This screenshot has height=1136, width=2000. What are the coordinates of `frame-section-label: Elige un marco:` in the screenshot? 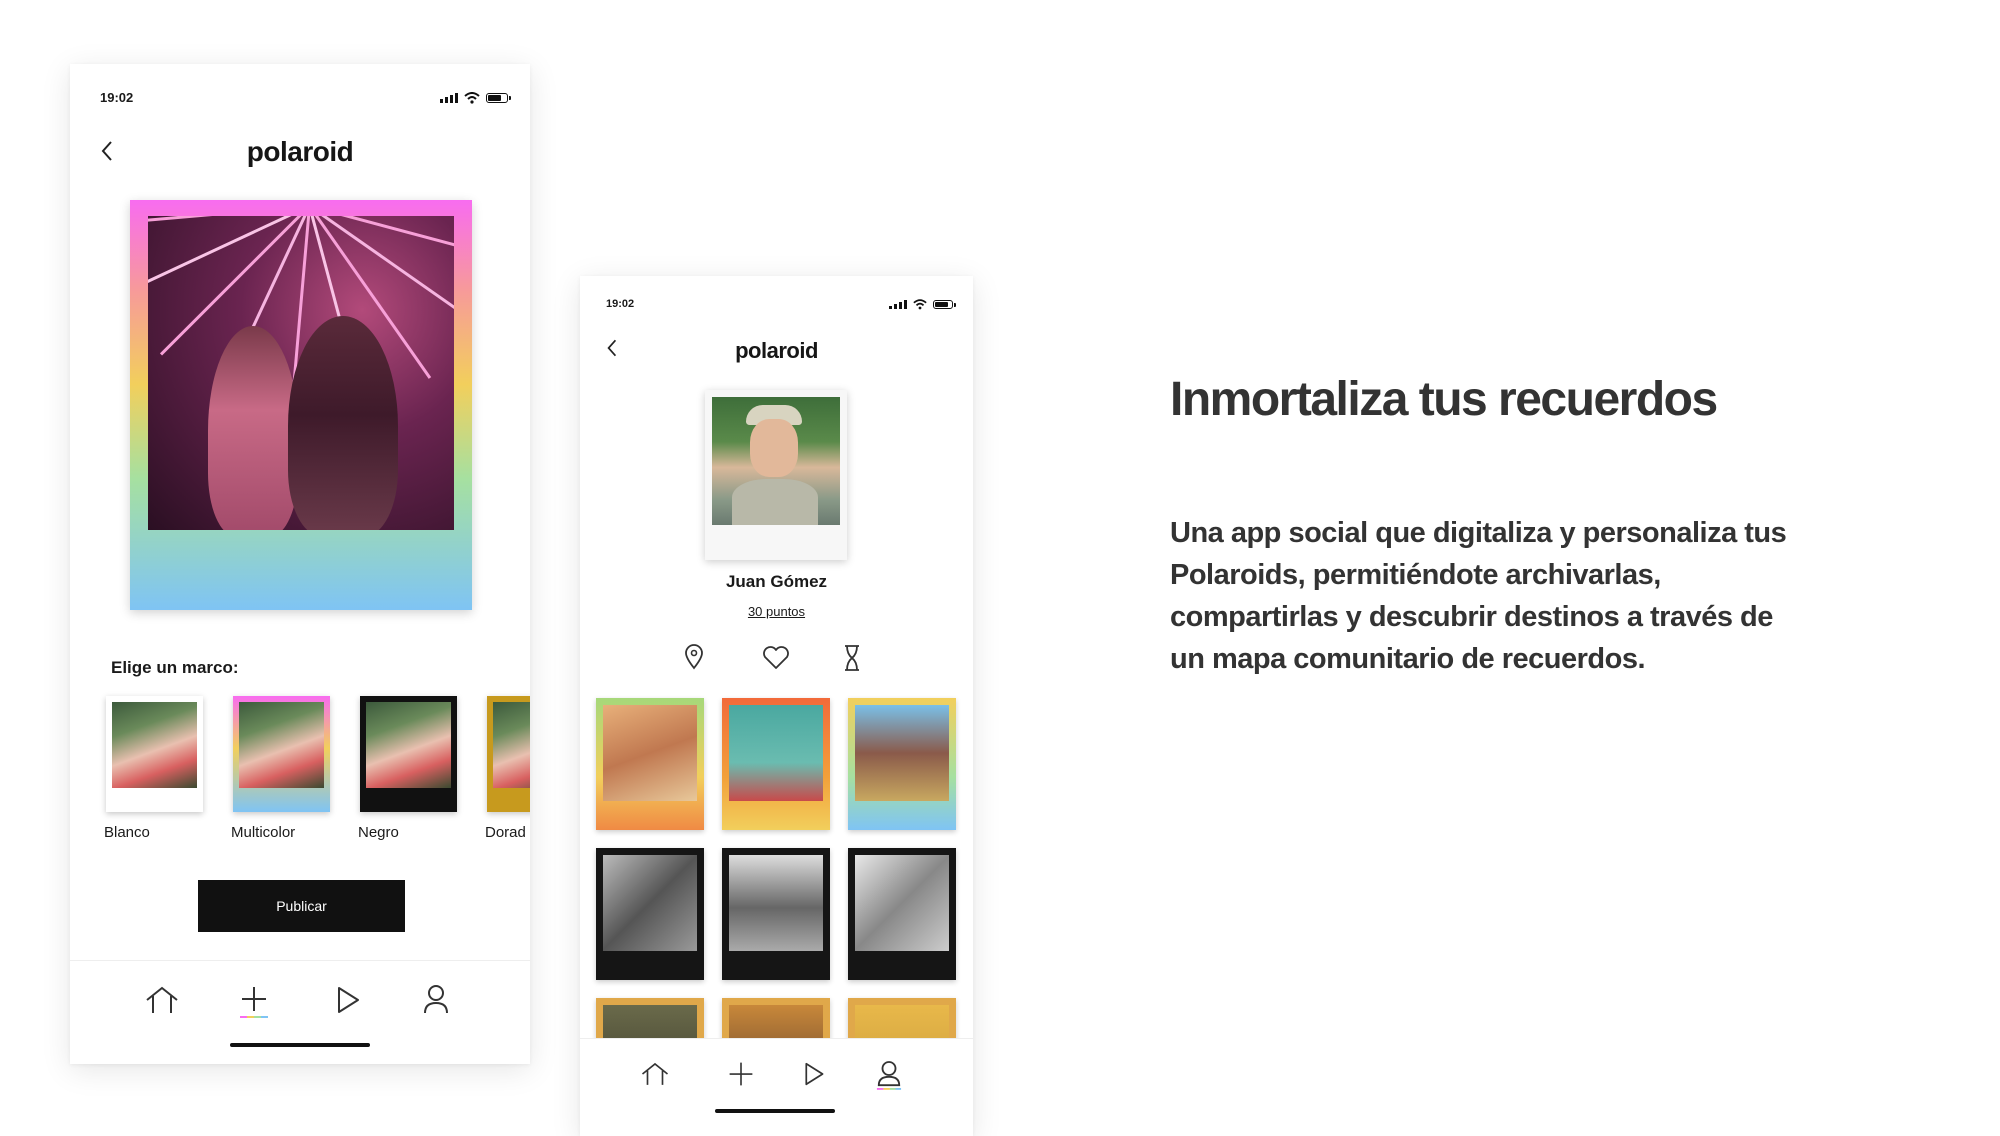 It's located at (175, 667).